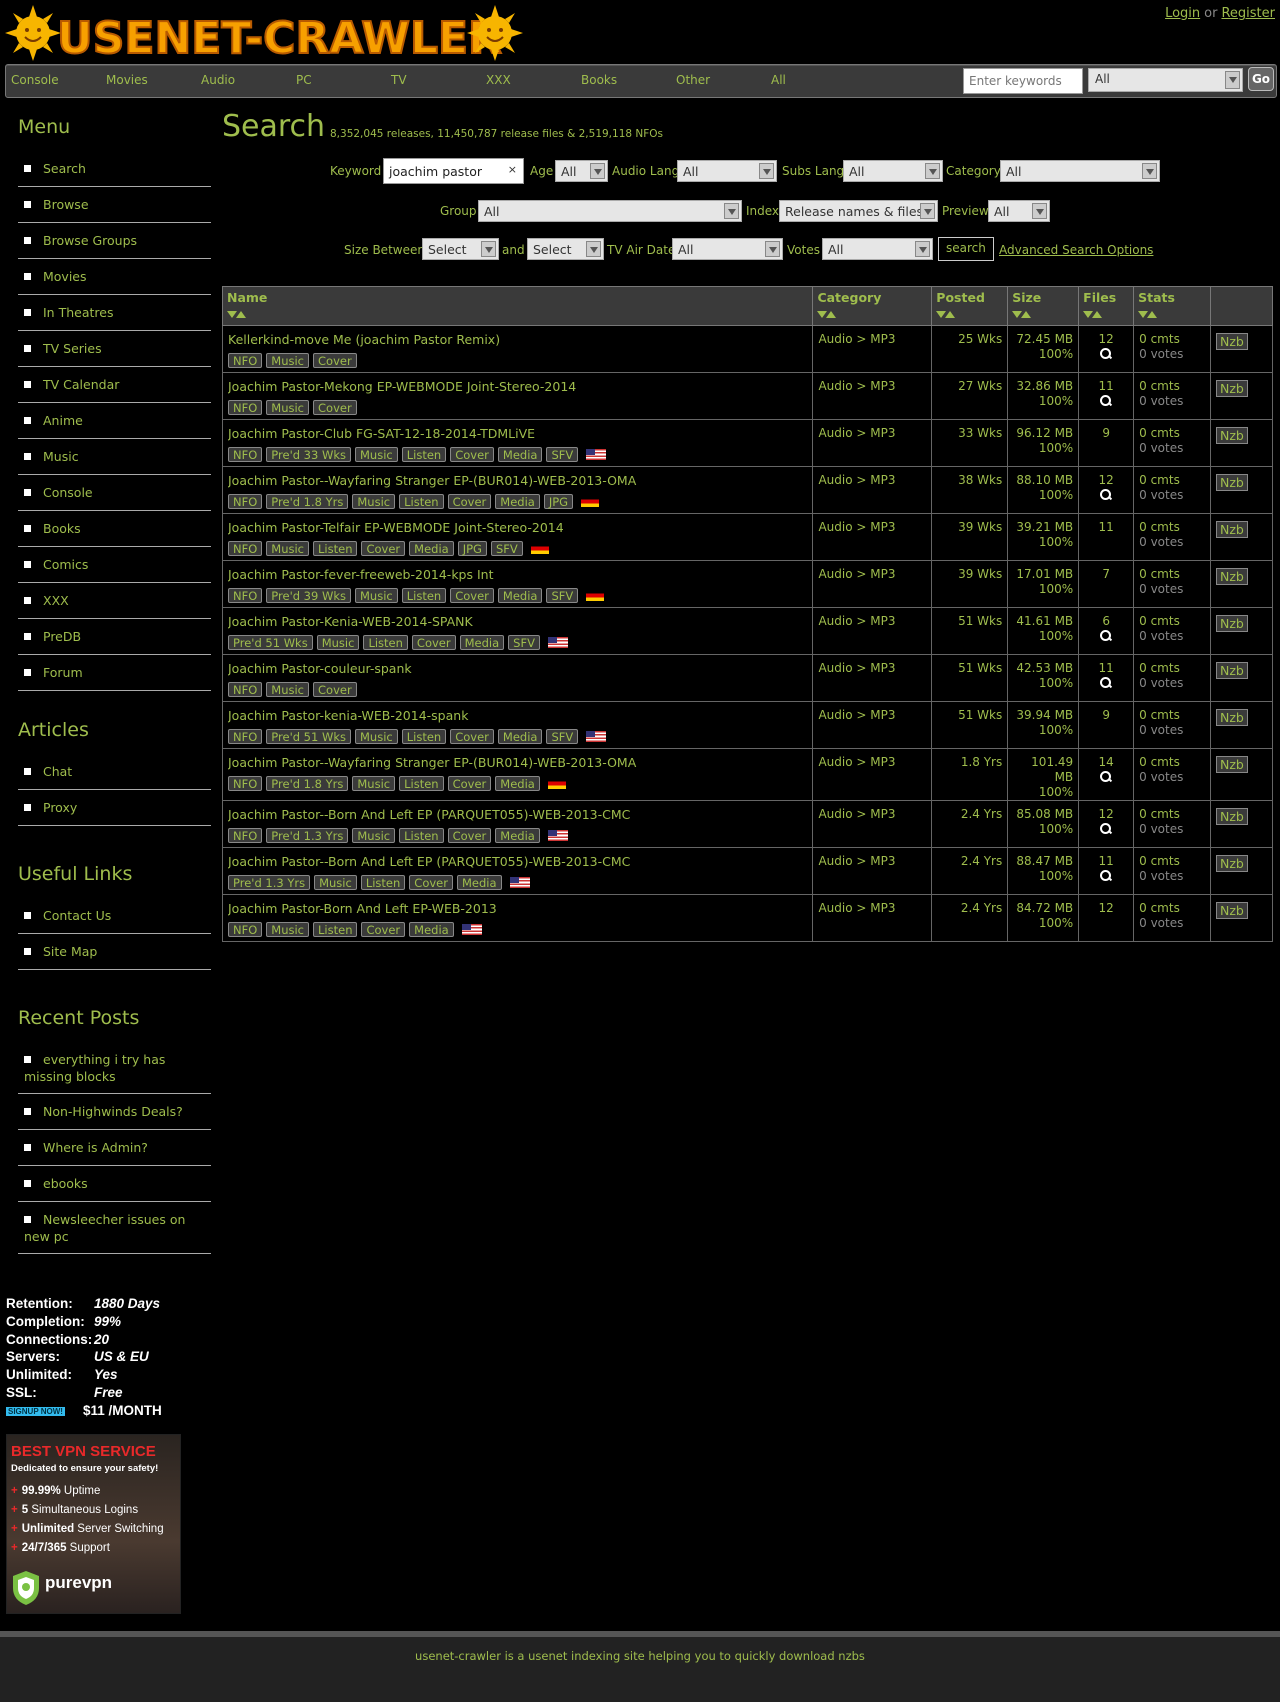 Image resolution: width=1280 pixels, height=1702 pixels. What do you see at coordinates (599, 80) in the screenshot?
I see `nav-books: Books` at bounding box center [599, 80].